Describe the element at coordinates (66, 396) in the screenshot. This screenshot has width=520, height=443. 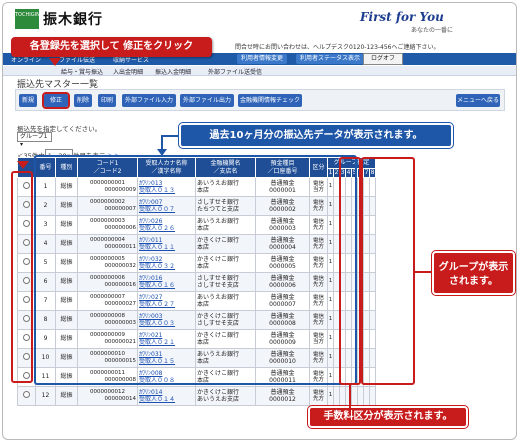
I see `row-kind: 総振` at that location.